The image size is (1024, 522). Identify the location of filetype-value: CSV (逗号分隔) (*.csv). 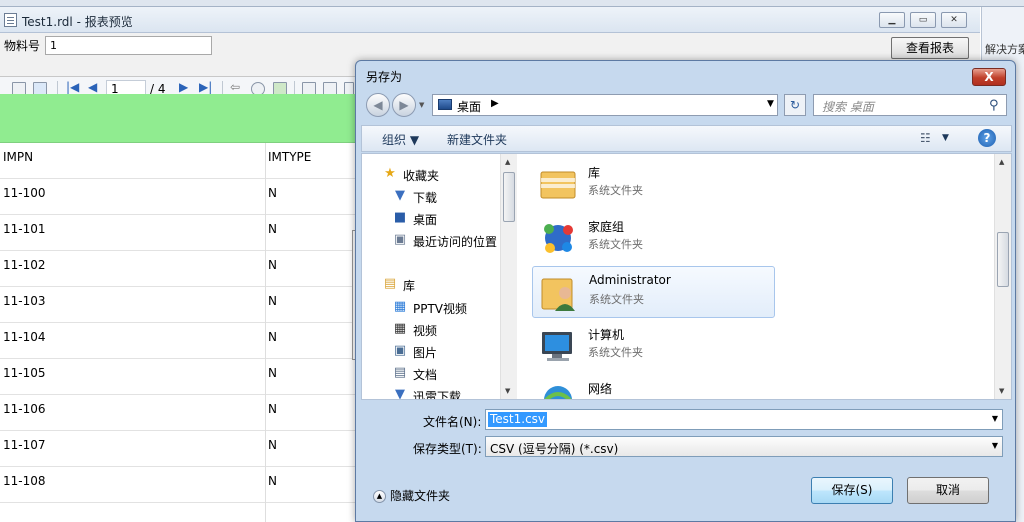
(554, 449).